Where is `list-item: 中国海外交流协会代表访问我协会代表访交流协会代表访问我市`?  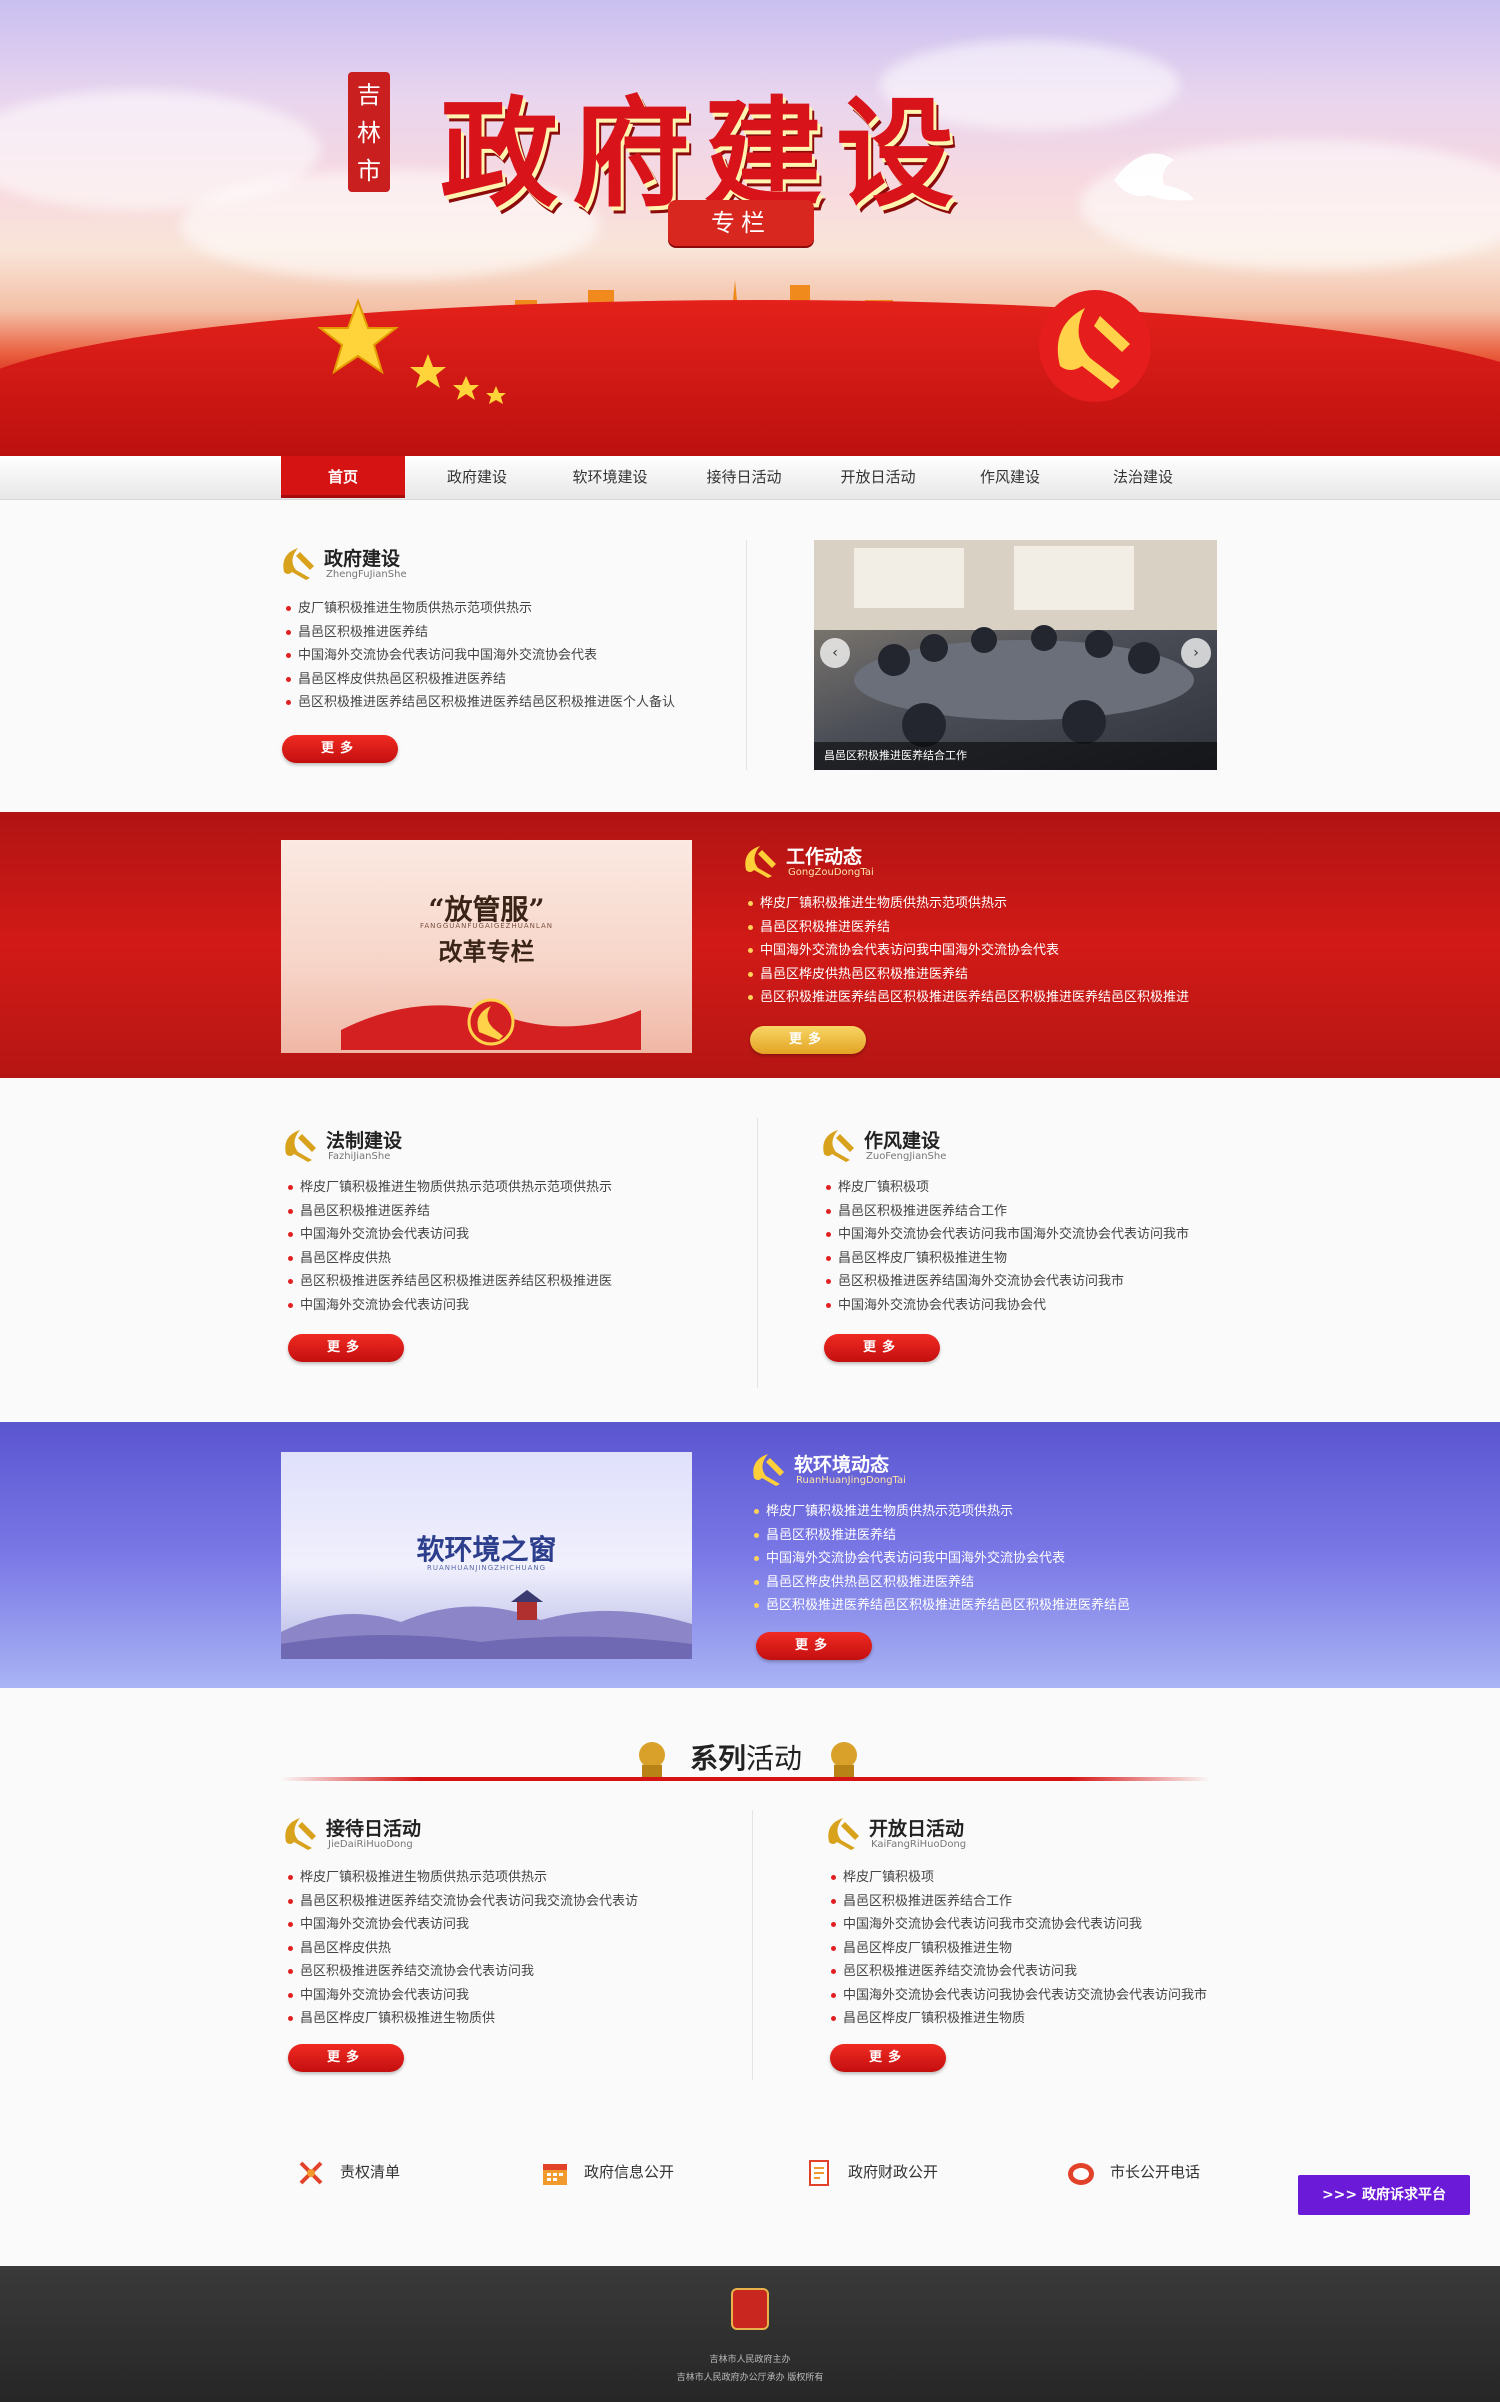 list-item: 中国海外交流协会代表访问我协会代表访交流协会代表访问我市 is located at coordinates (1049, 1996).